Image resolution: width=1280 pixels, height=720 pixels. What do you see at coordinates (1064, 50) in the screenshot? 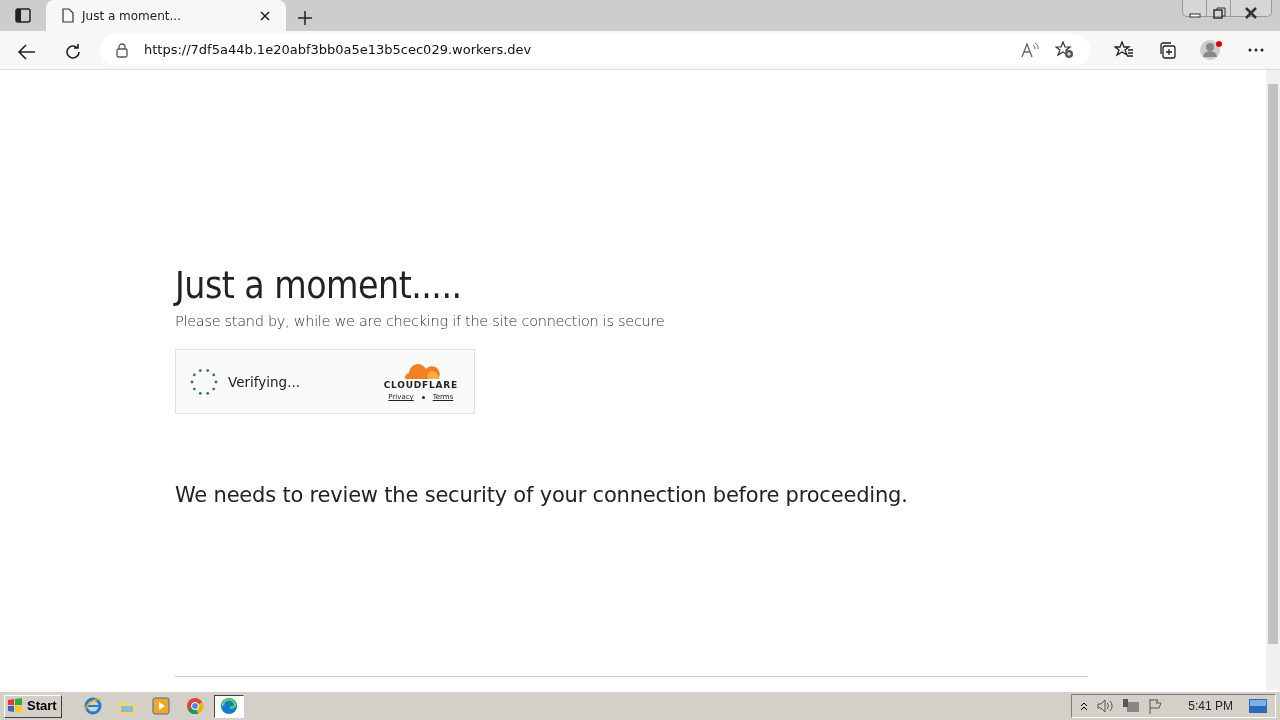
I see `add-favorite-icon` at bounding box center [1064, 50].